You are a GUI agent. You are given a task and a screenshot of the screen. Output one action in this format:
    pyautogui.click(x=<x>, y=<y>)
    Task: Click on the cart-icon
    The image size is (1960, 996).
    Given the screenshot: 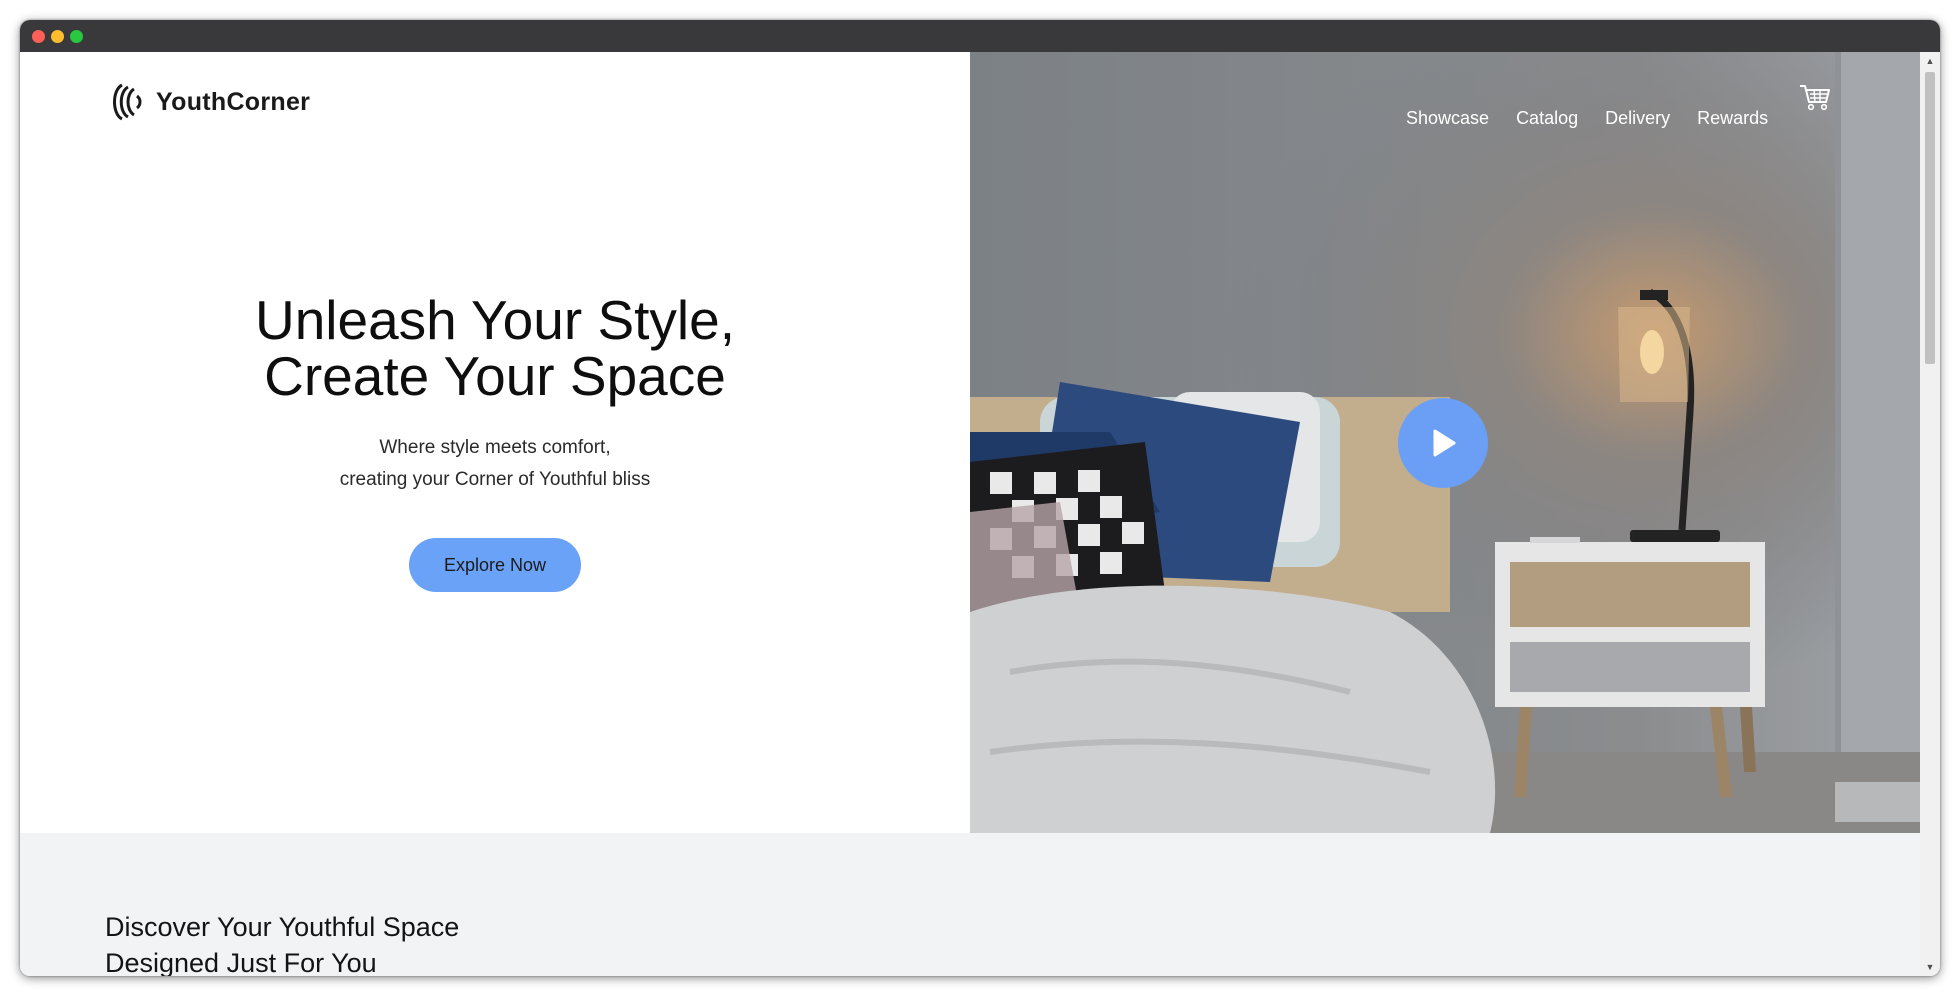 What is the action you would take?
    pyautogui.click(x=1815, y=97)
    